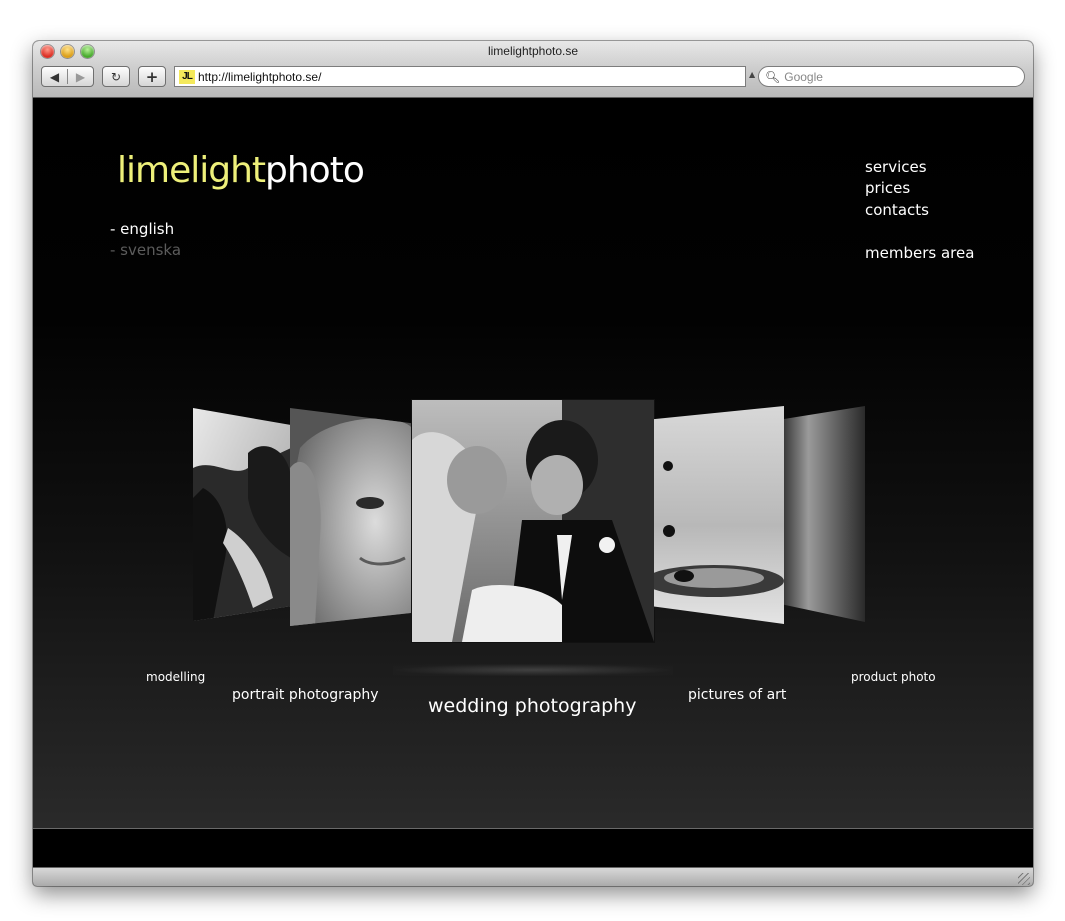  What do you see at coordinates (351, 517) in the screenshot?
I see `gallery-image-portrait` at bounding box center [351, 517].